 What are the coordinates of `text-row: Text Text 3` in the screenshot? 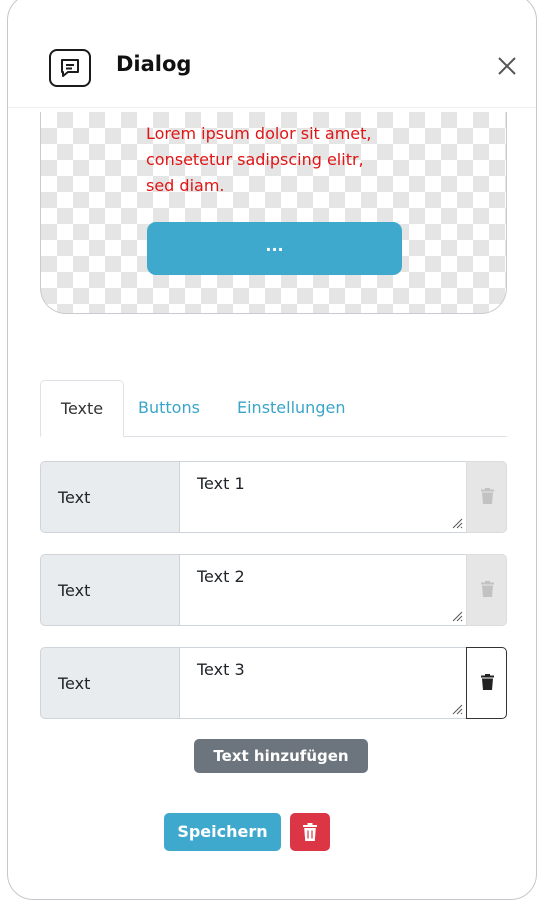 It's located at (273, 683).